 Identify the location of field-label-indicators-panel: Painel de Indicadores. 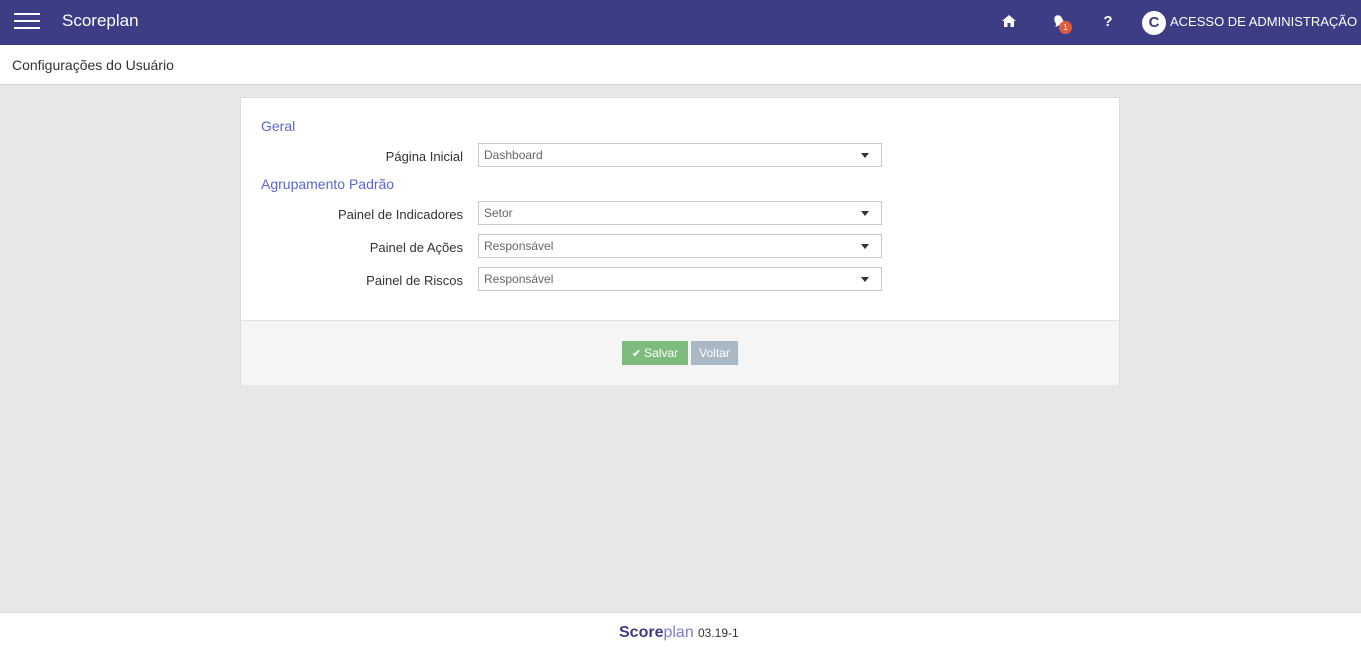
(400, 214).